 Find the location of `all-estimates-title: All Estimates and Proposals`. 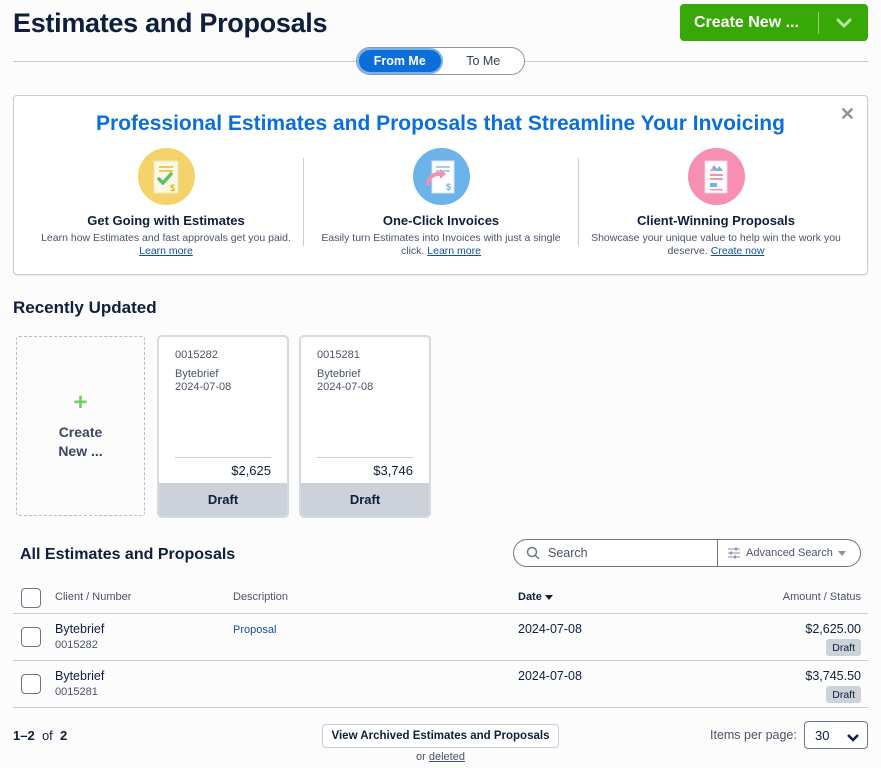

all-estimates-title: All Estimates and Proposals is located at coordinates (128, 554).